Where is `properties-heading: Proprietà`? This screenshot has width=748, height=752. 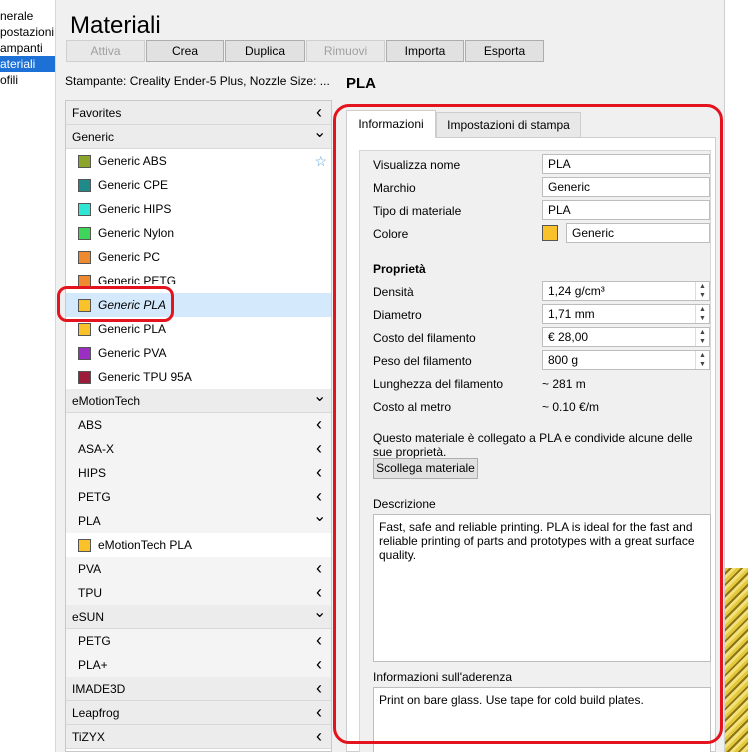
properties-heading: Proprietà is located at coordinates (399, 269).